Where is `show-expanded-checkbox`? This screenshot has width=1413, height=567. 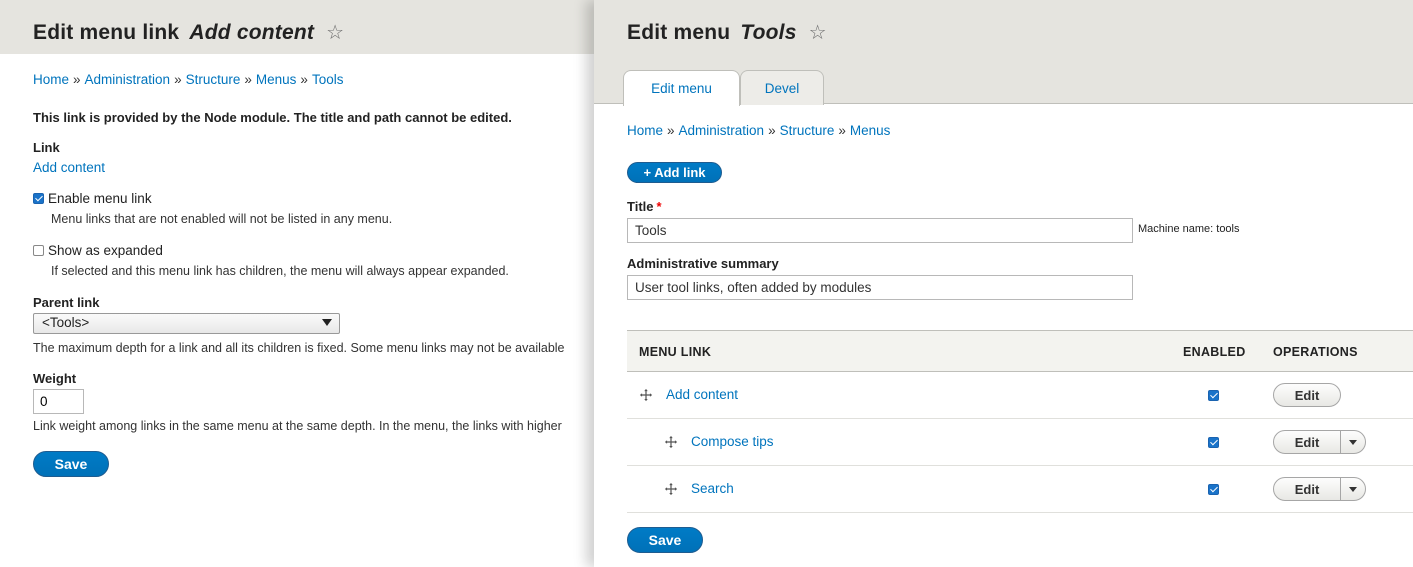
show-expanded-checkbox is located at coordinates (38, 250).